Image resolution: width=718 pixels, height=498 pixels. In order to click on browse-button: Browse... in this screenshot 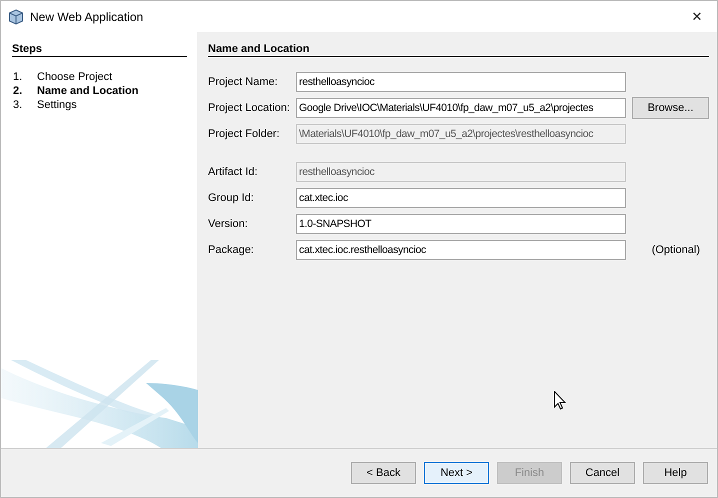, I will do `click(670, 108)`.